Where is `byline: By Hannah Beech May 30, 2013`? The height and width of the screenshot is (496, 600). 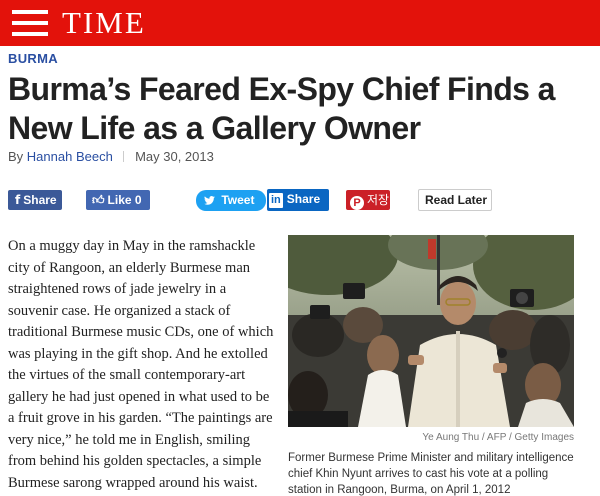
byline: By Hannah Beech May 30, 2013 is located at coordinates (111, 156).